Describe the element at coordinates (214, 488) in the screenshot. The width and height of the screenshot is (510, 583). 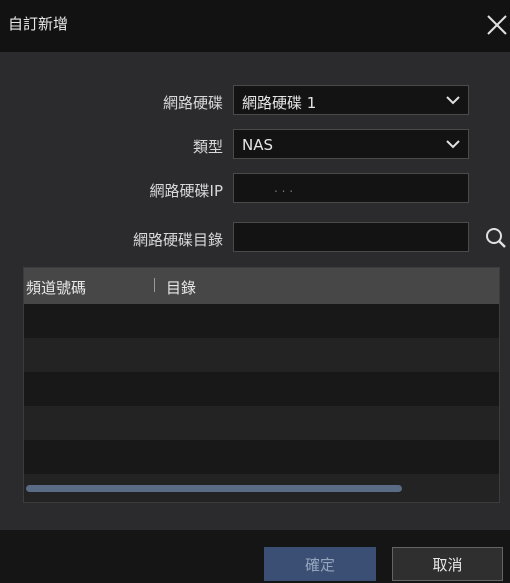
I see `horizontal-scrollbar` at that location.